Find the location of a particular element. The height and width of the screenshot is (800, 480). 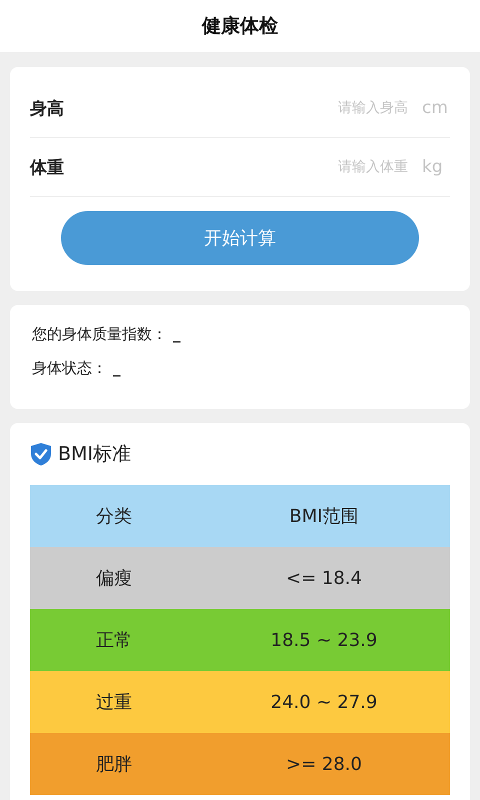

section-title: BMI标准 is located at coordinates (95, 454).